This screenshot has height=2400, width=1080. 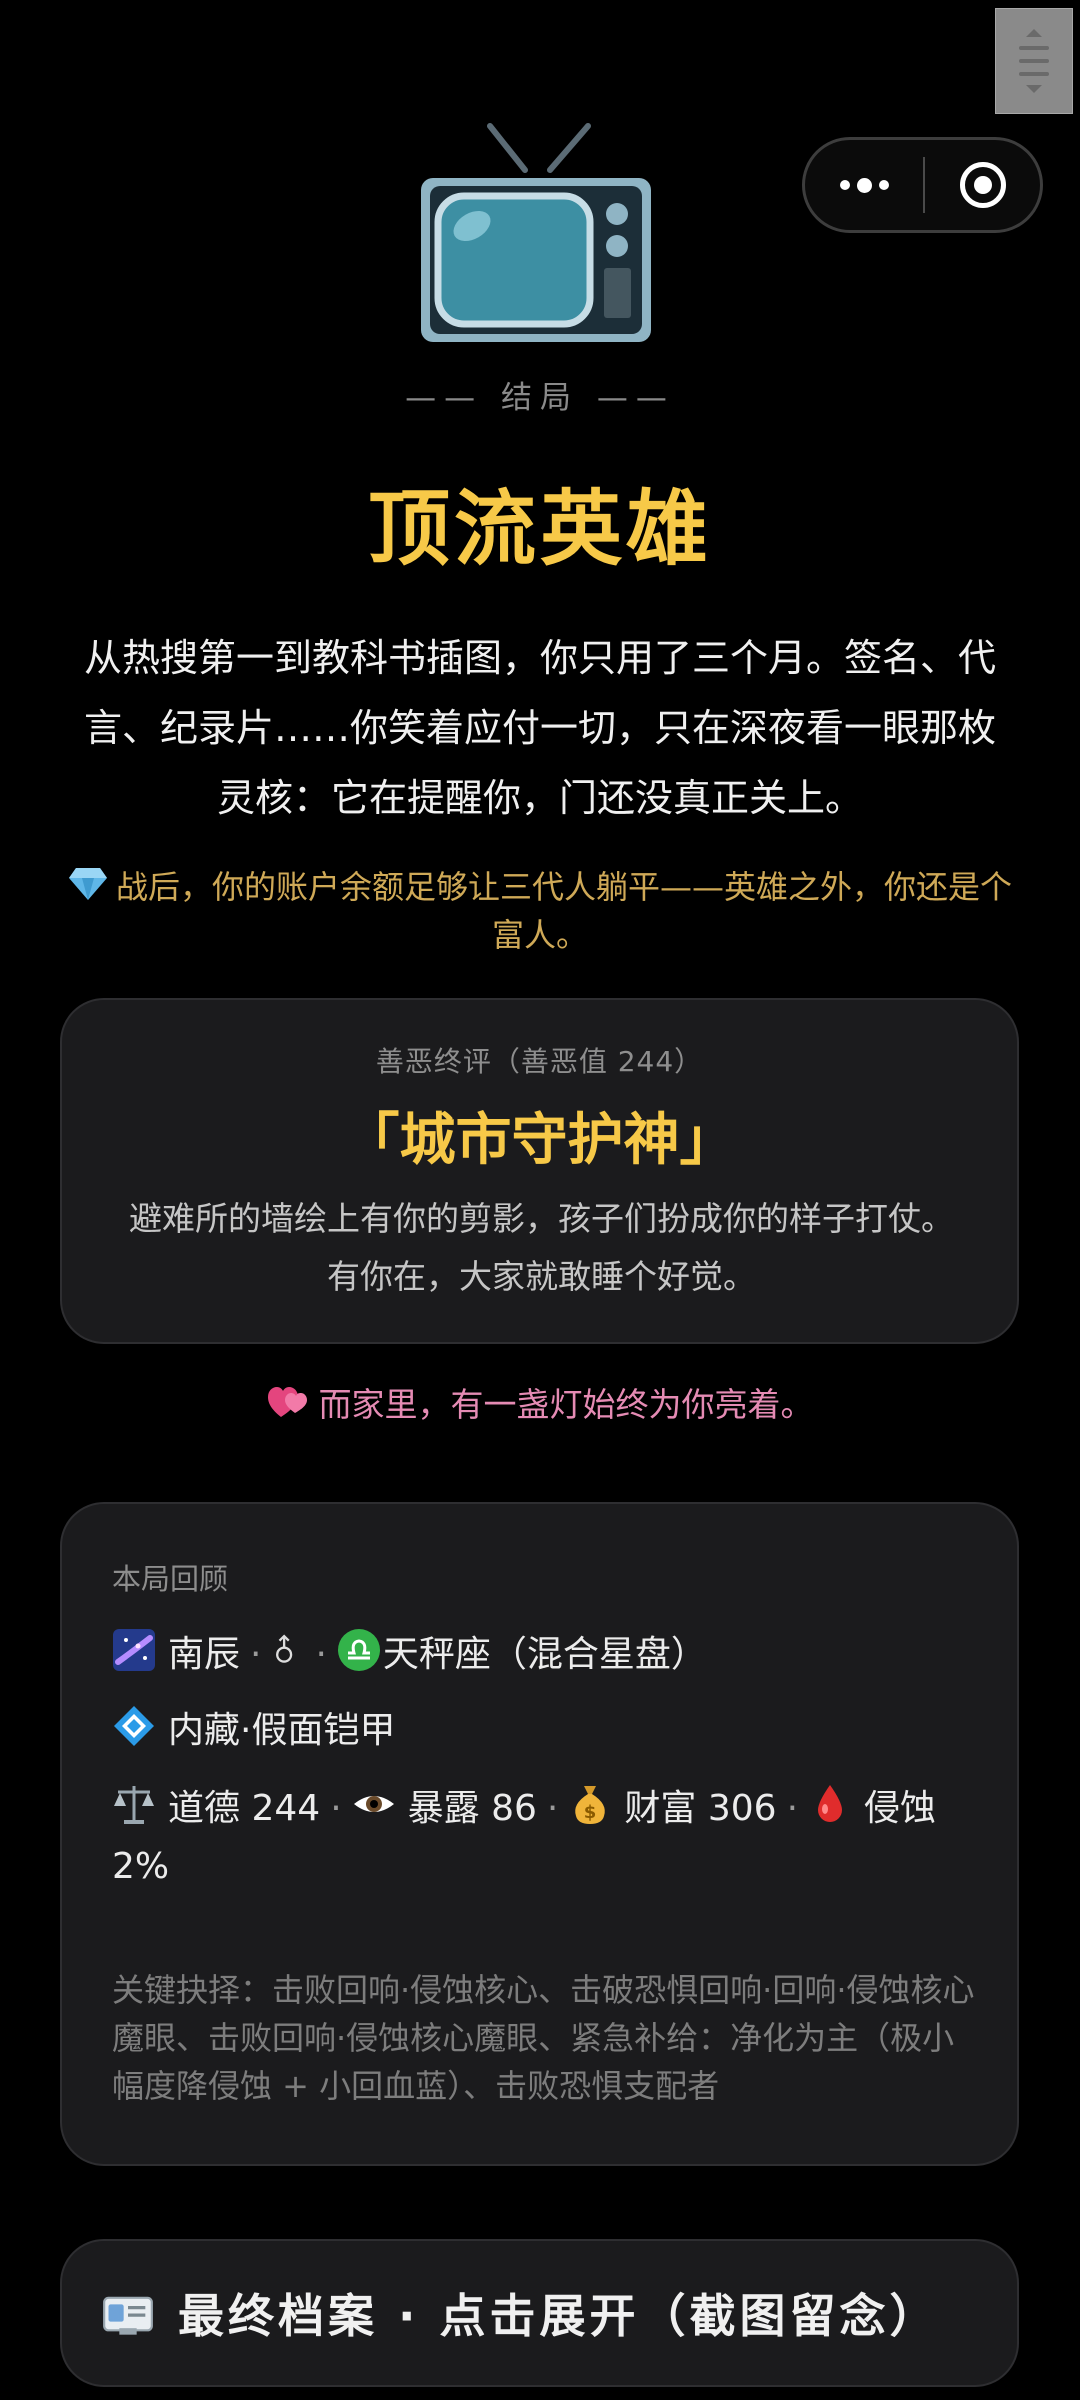 What do you see at coordinates (286, 1808) in the screenshot?
I see `morality-value: 244` at bounding box center [286, 1808].